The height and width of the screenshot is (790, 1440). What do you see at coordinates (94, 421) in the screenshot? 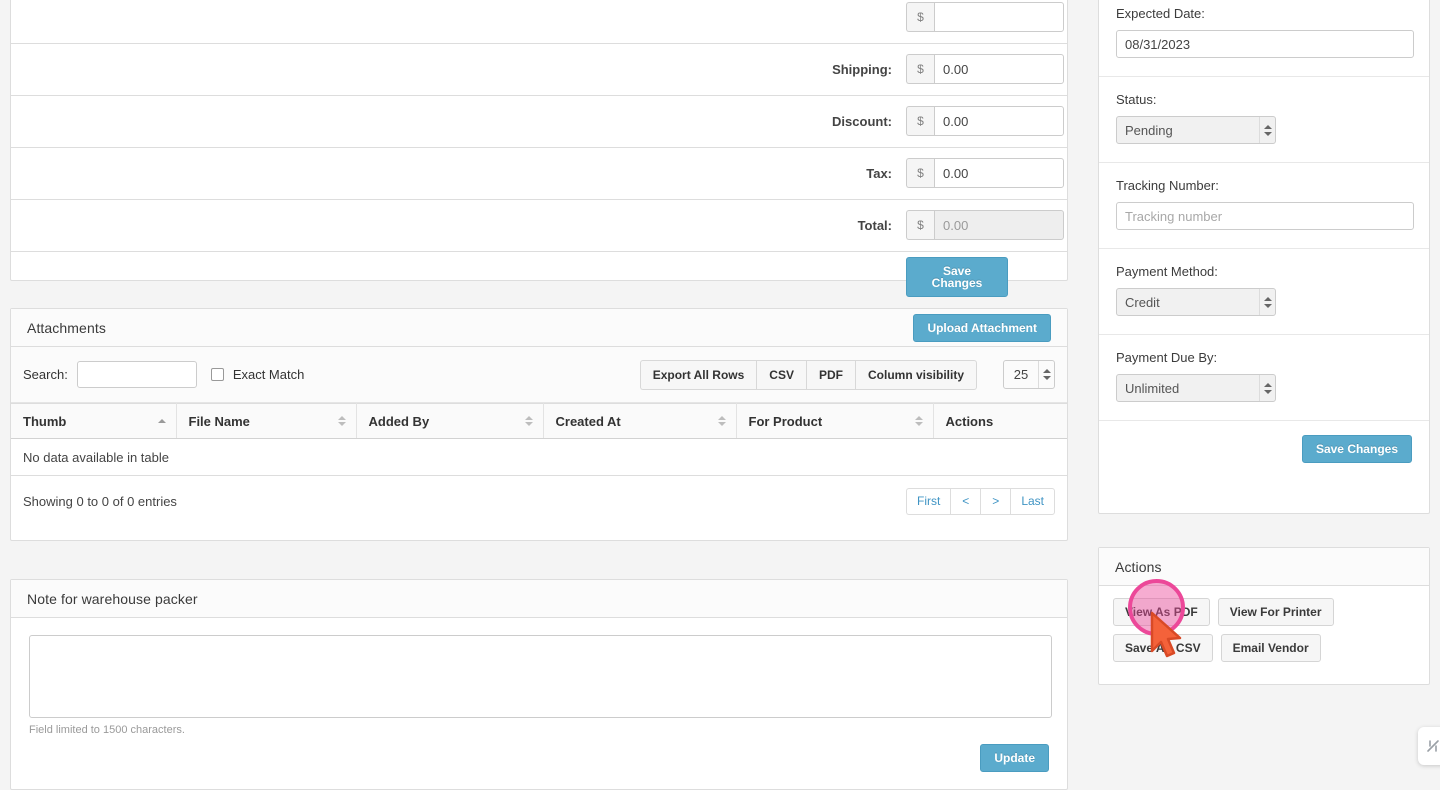
I see `column-header-thumb: Thumb` at bounding box center [94, 421].